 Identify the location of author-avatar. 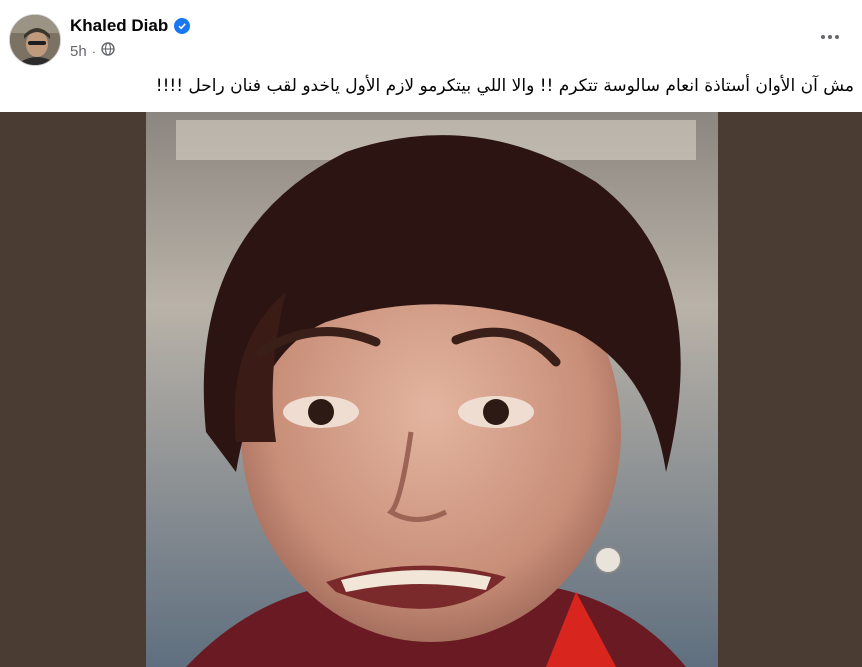
(35, 40).